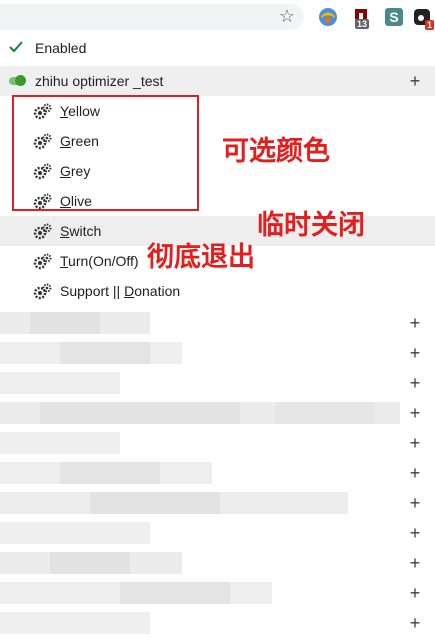 The image size is (435, 638). What do you see at coordinates (61, 48) in the screenshot?
I see `enabled-label: Enabled` at bounding box center [61, 48].